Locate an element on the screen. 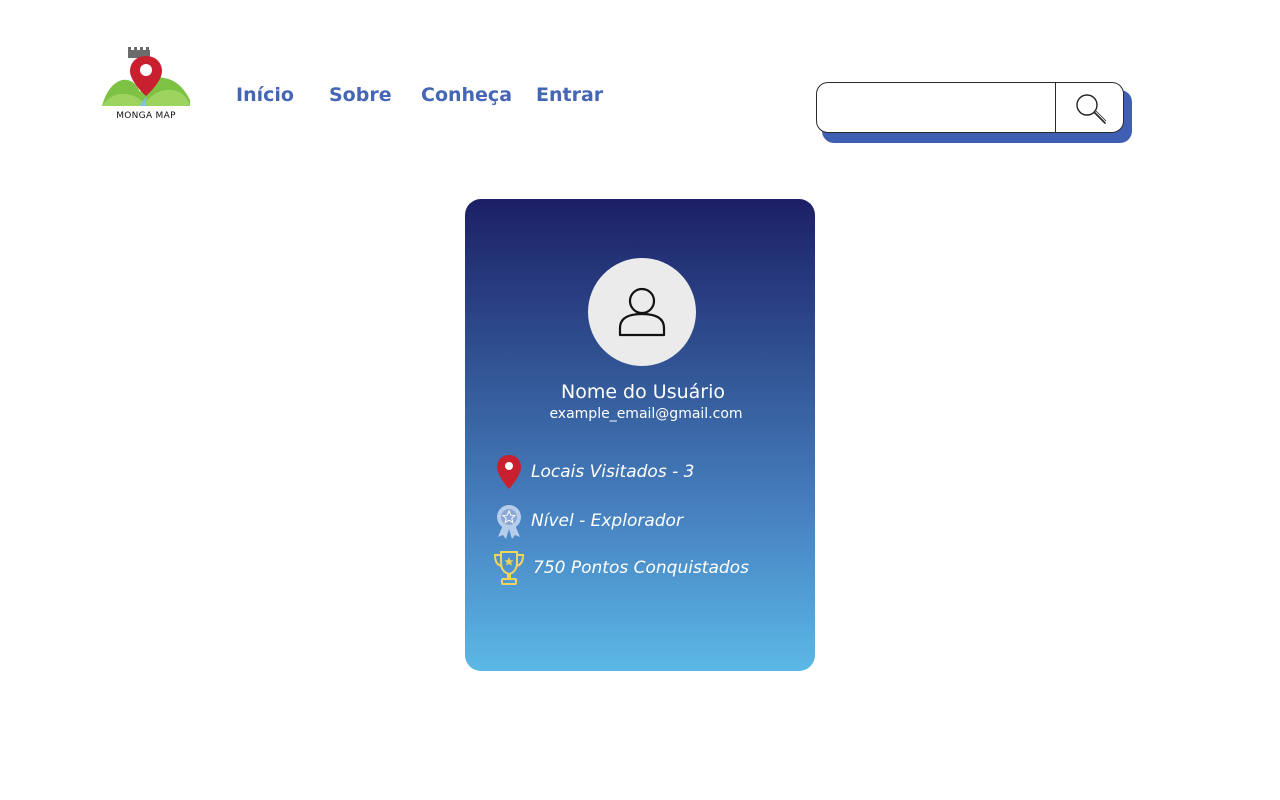 The width and height of the screenshot is (1280, 800). nav-link-inicio: Início is located at coordinates (265, 95).